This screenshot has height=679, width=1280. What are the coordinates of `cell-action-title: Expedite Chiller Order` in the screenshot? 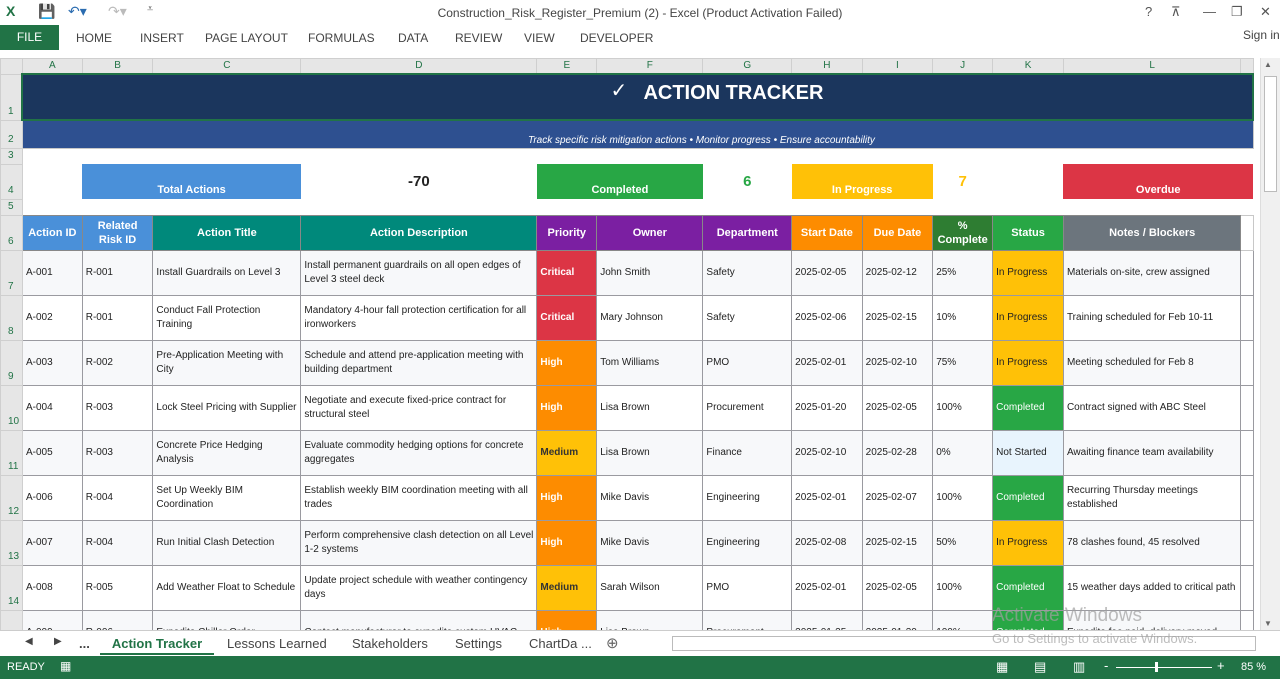 It's located at (227, 619).